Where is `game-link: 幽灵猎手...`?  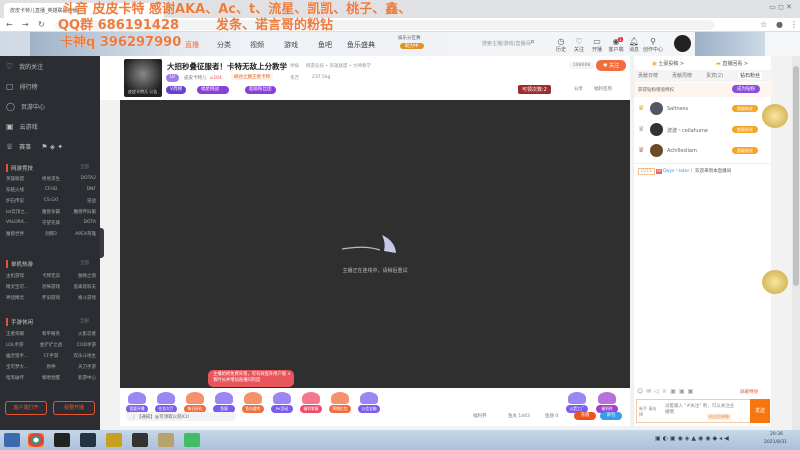
game-link: 幽灵猎手... is located at coordinates (21, 356).